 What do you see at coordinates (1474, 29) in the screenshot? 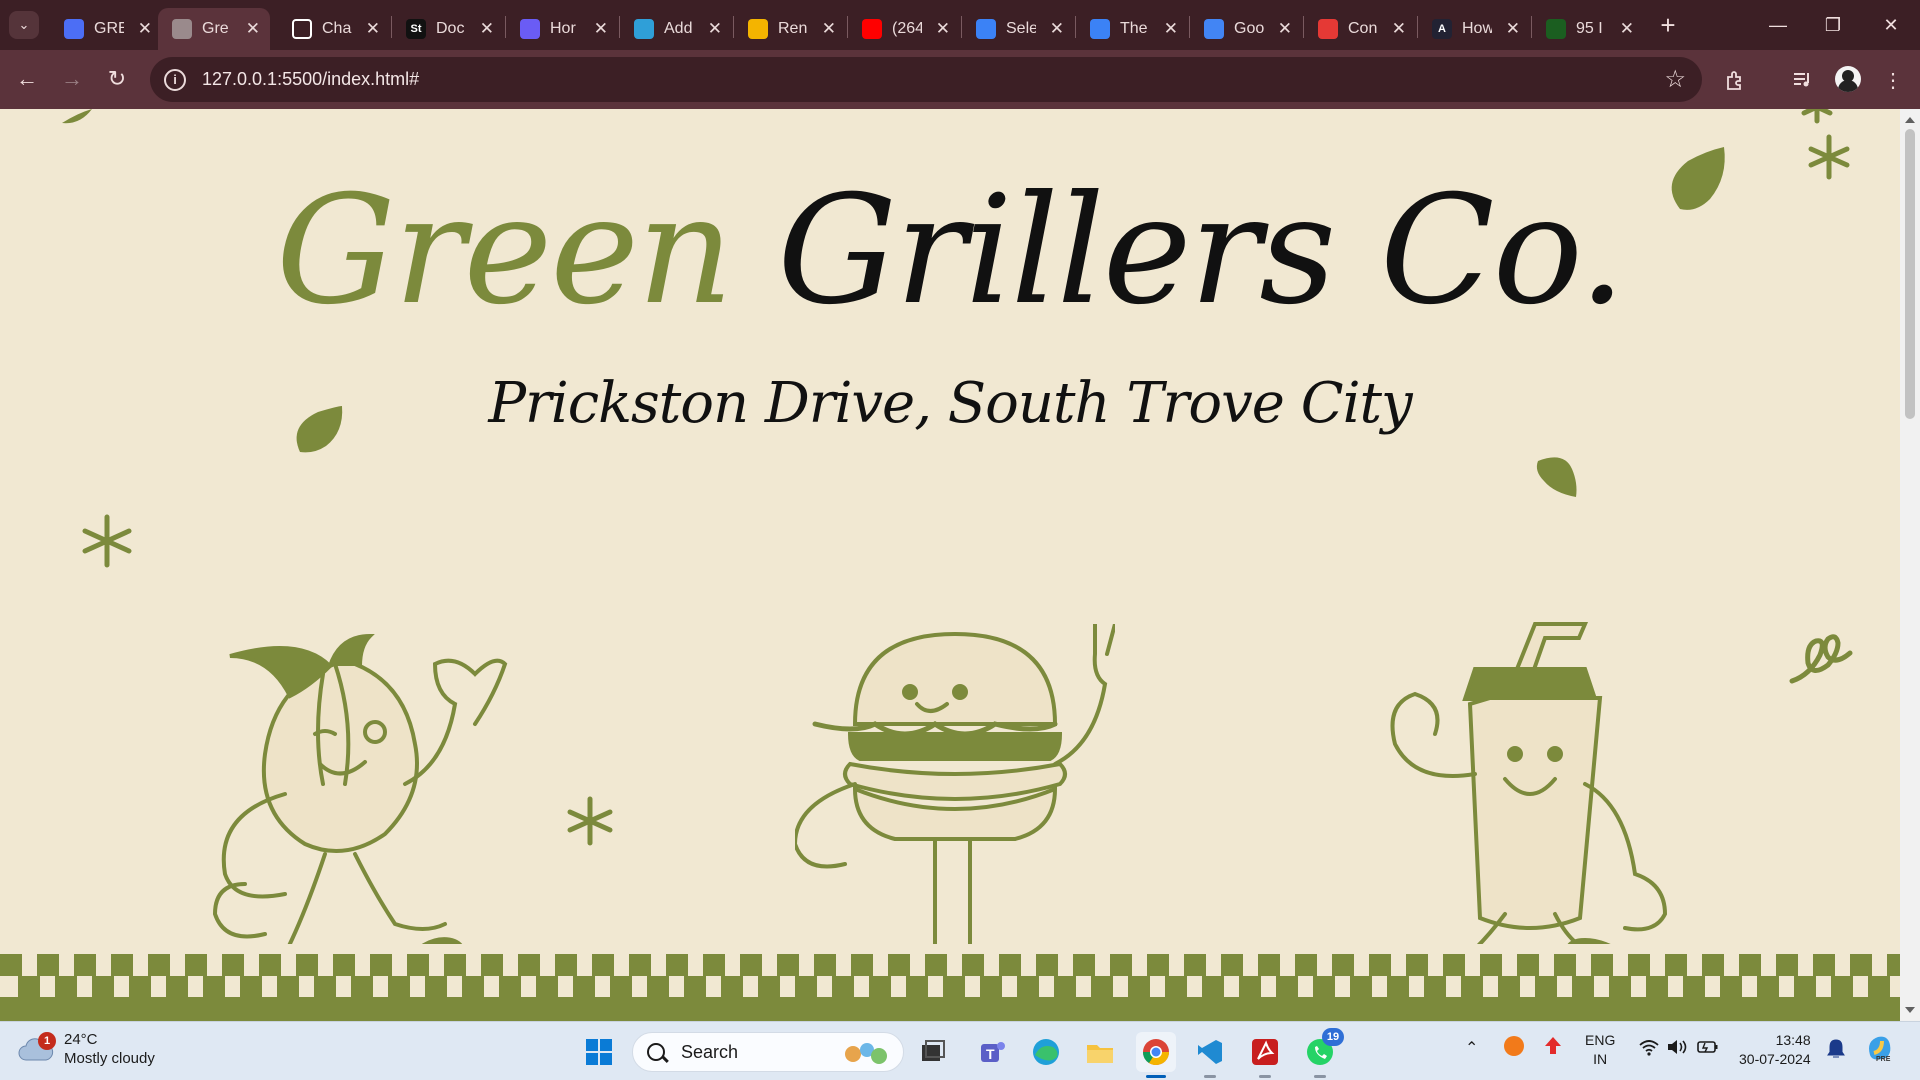
I see `browser-tab: A How ✕` at bounding box center [1474, 29].